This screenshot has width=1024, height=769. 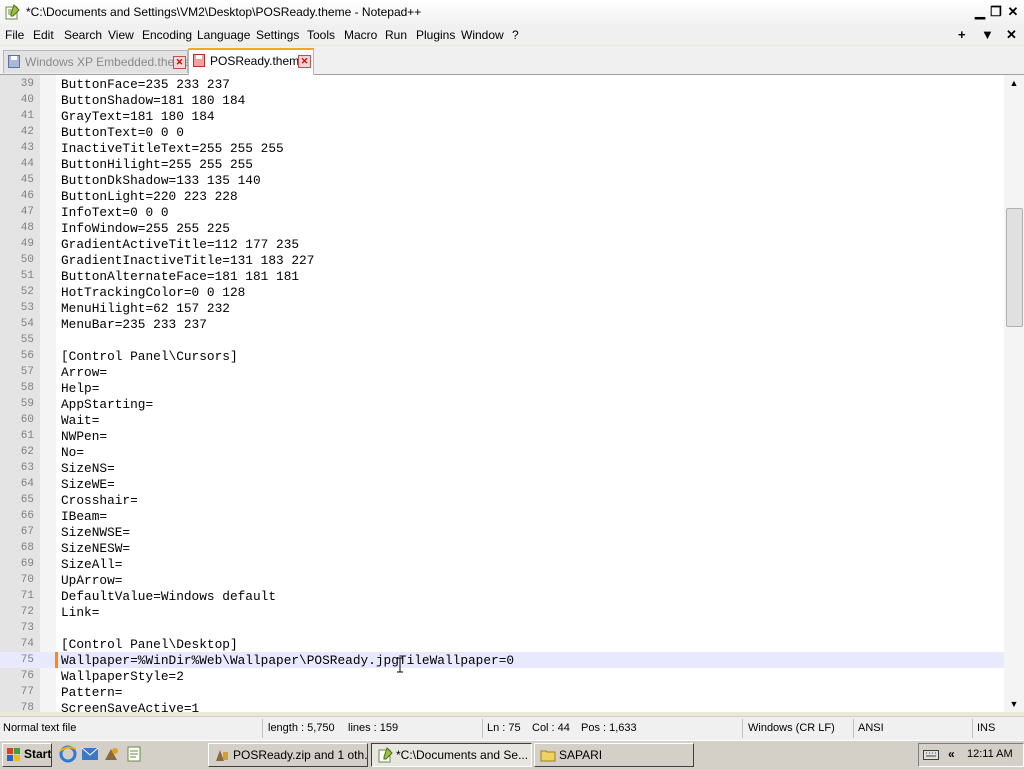 I want to click on editor-line: 46 ButtonLight=220 223 228, so click(x=502, y=196).